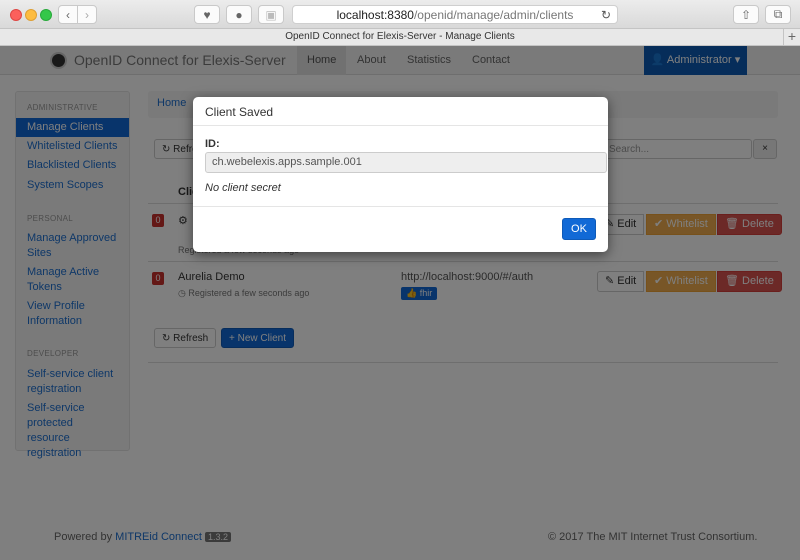 The height and width of the screenshot is (560, 800). What do you see at coordinates (31, 15) in the screenshot?
I see `minimize-window-button` at bounding box center [31, 15].